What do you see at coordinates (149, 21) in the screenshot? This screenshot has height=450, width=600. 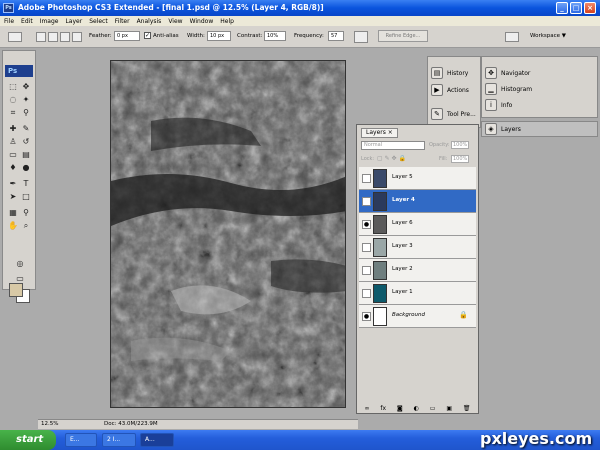 I see `menu-analysis: Analysis` at bounding box center [149, 21].